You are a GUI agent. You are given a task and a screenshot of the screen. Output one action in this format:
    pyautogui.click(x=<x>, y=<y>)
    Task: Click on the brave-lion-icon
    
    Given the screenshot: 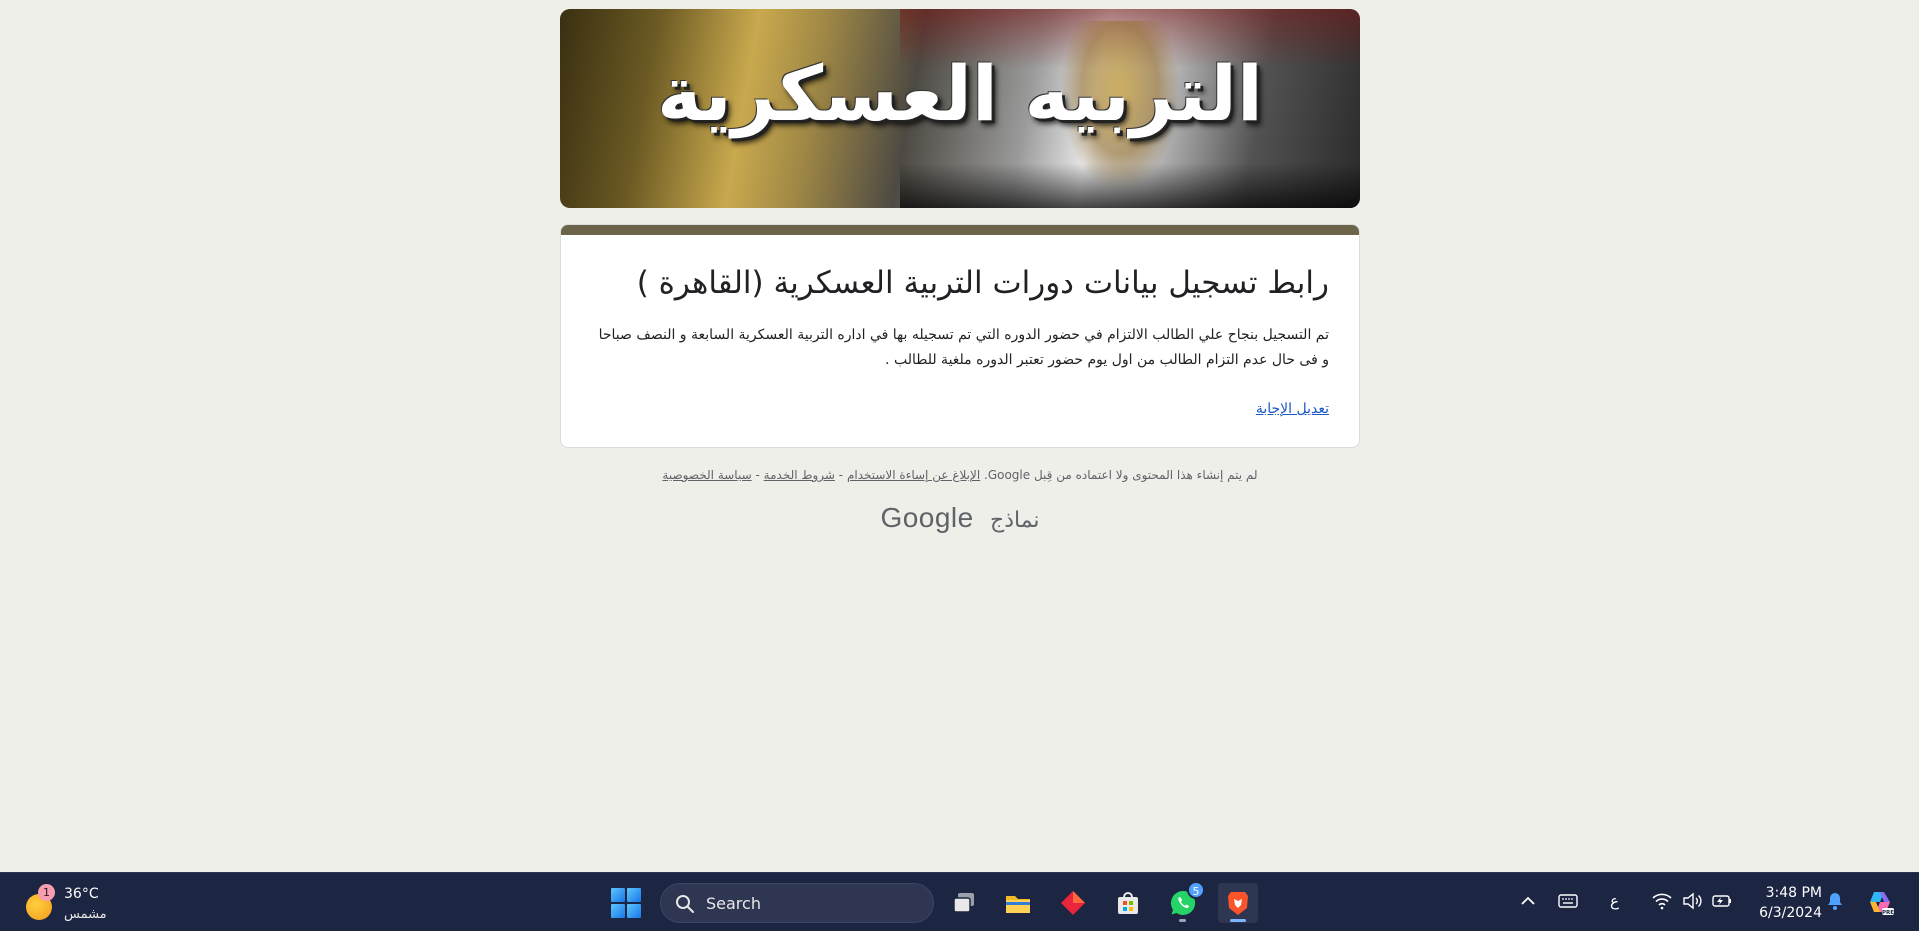 What is the action you would take?
    pyautogui.click(x=1238, y=903)
    